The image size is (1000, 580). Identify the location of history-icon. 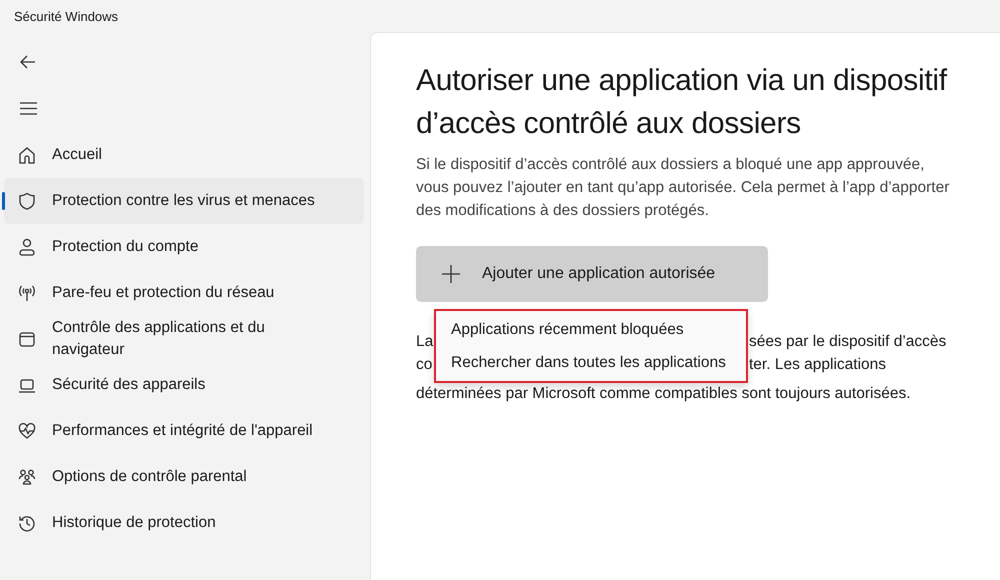
(27, 523).